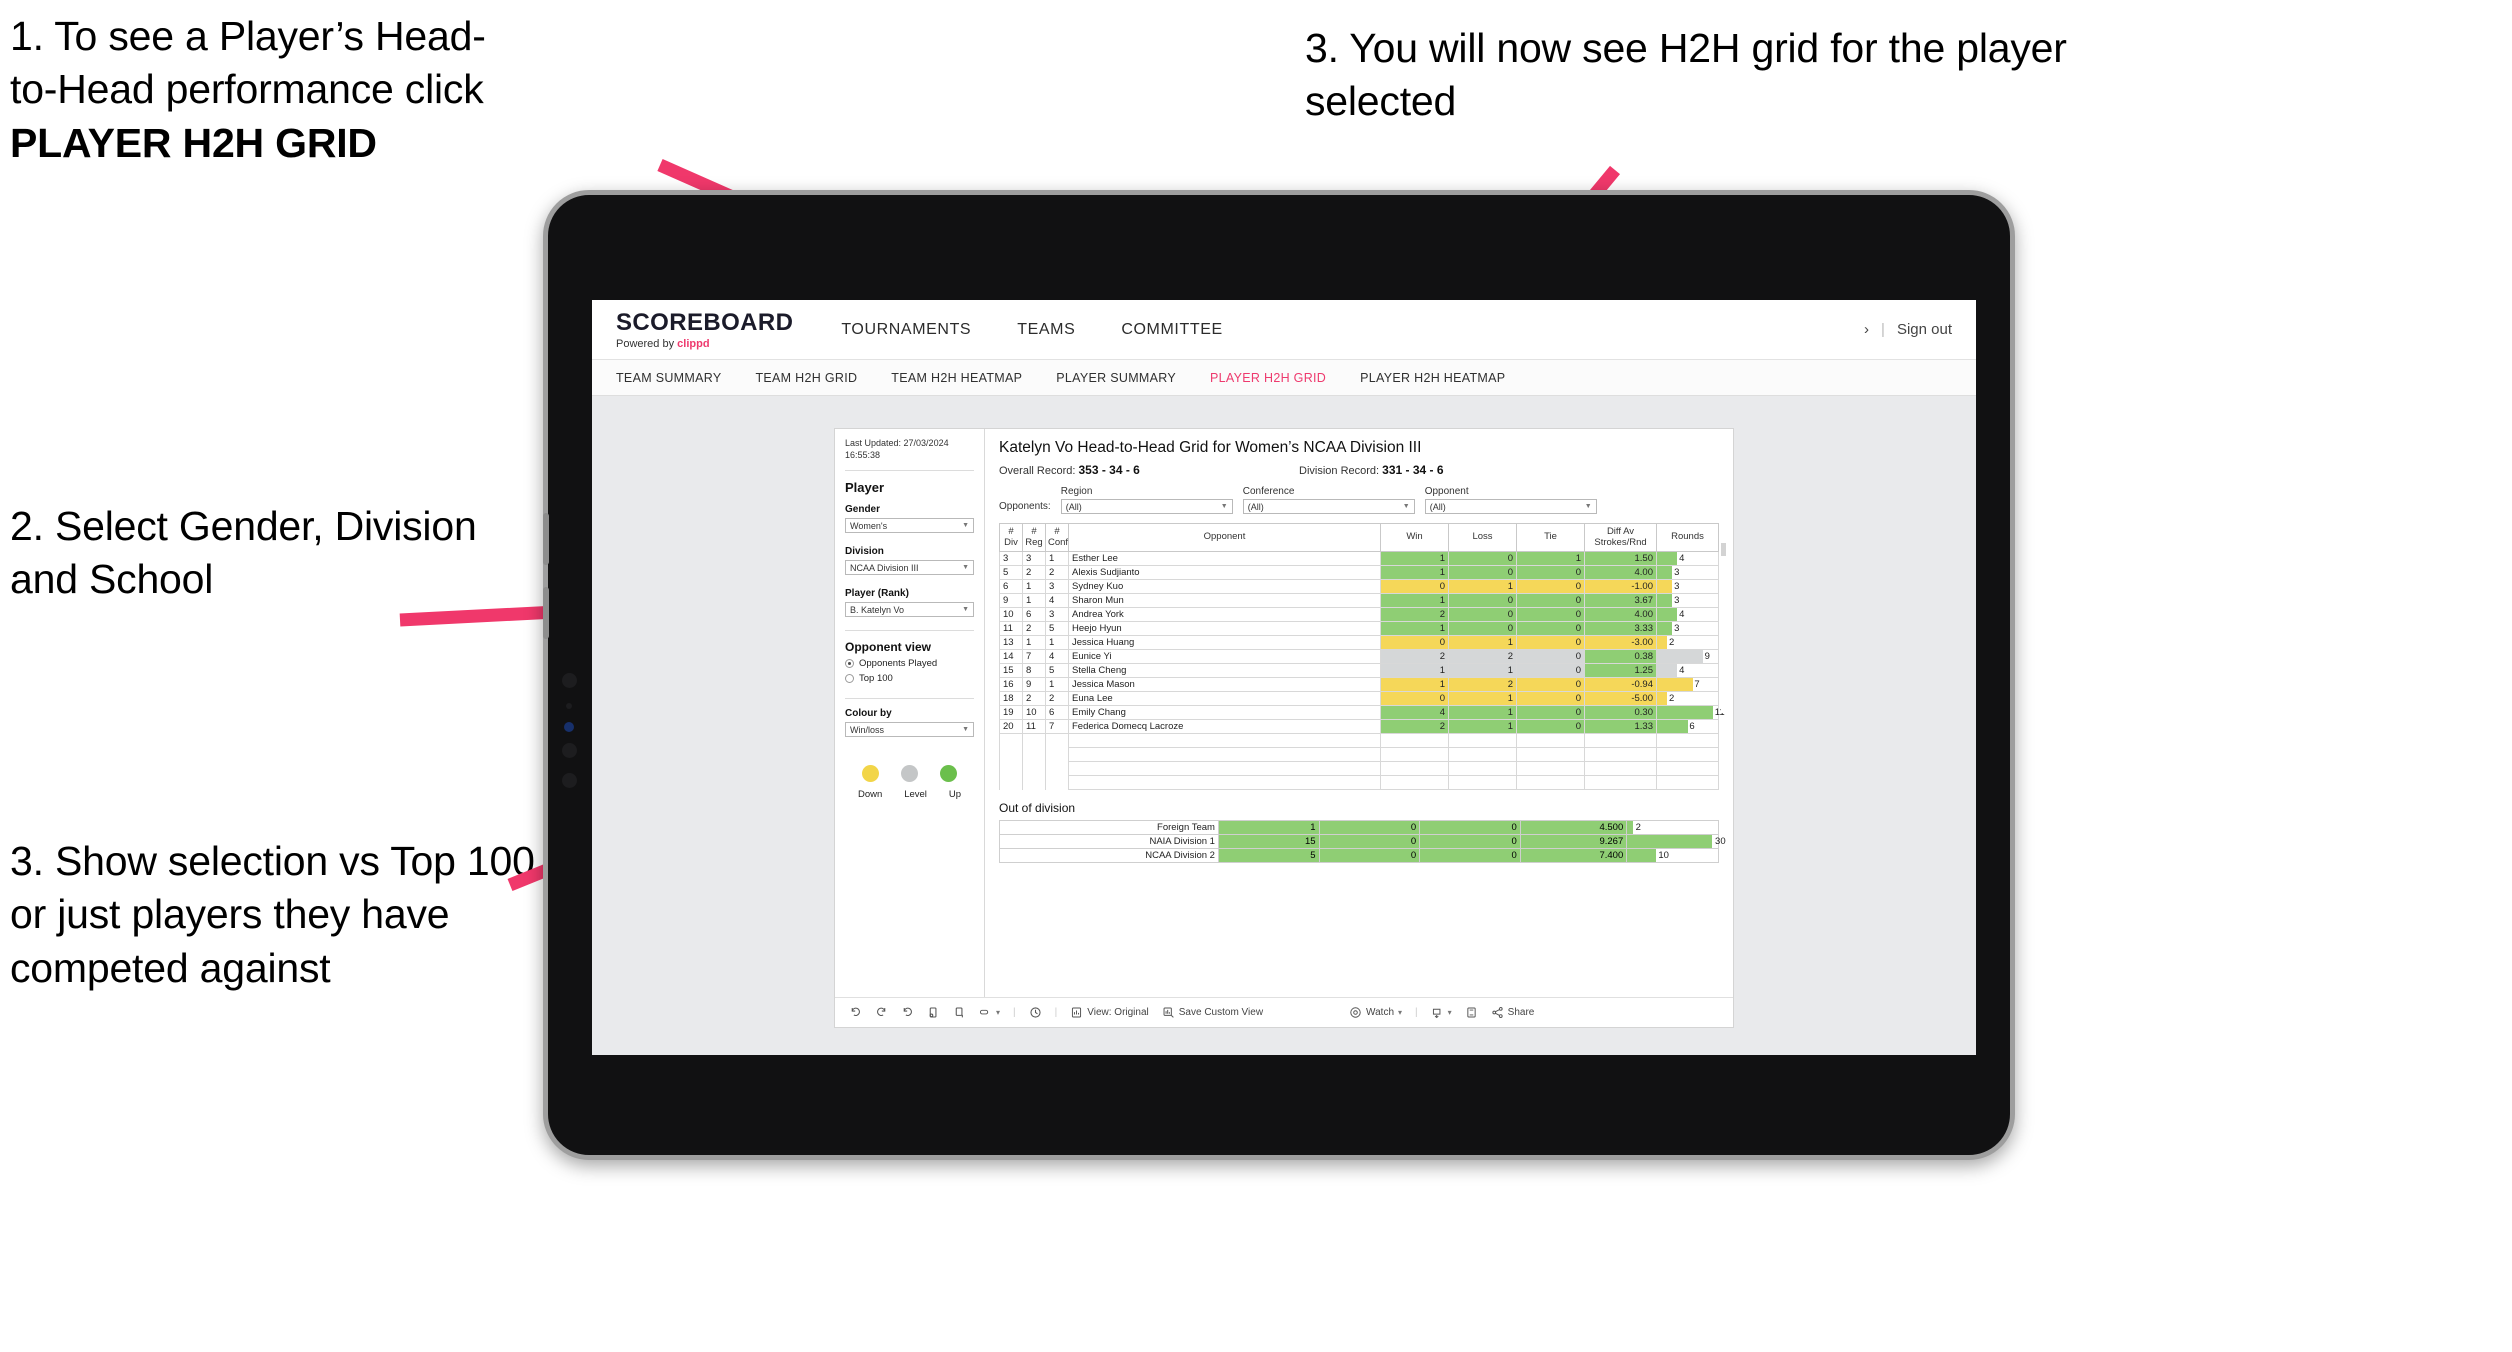 This screenshot has width=2512, height=1352. Describe the element at coordinates (933, 1012) in the screenshot. I see `refresh-data-icon` at that location.